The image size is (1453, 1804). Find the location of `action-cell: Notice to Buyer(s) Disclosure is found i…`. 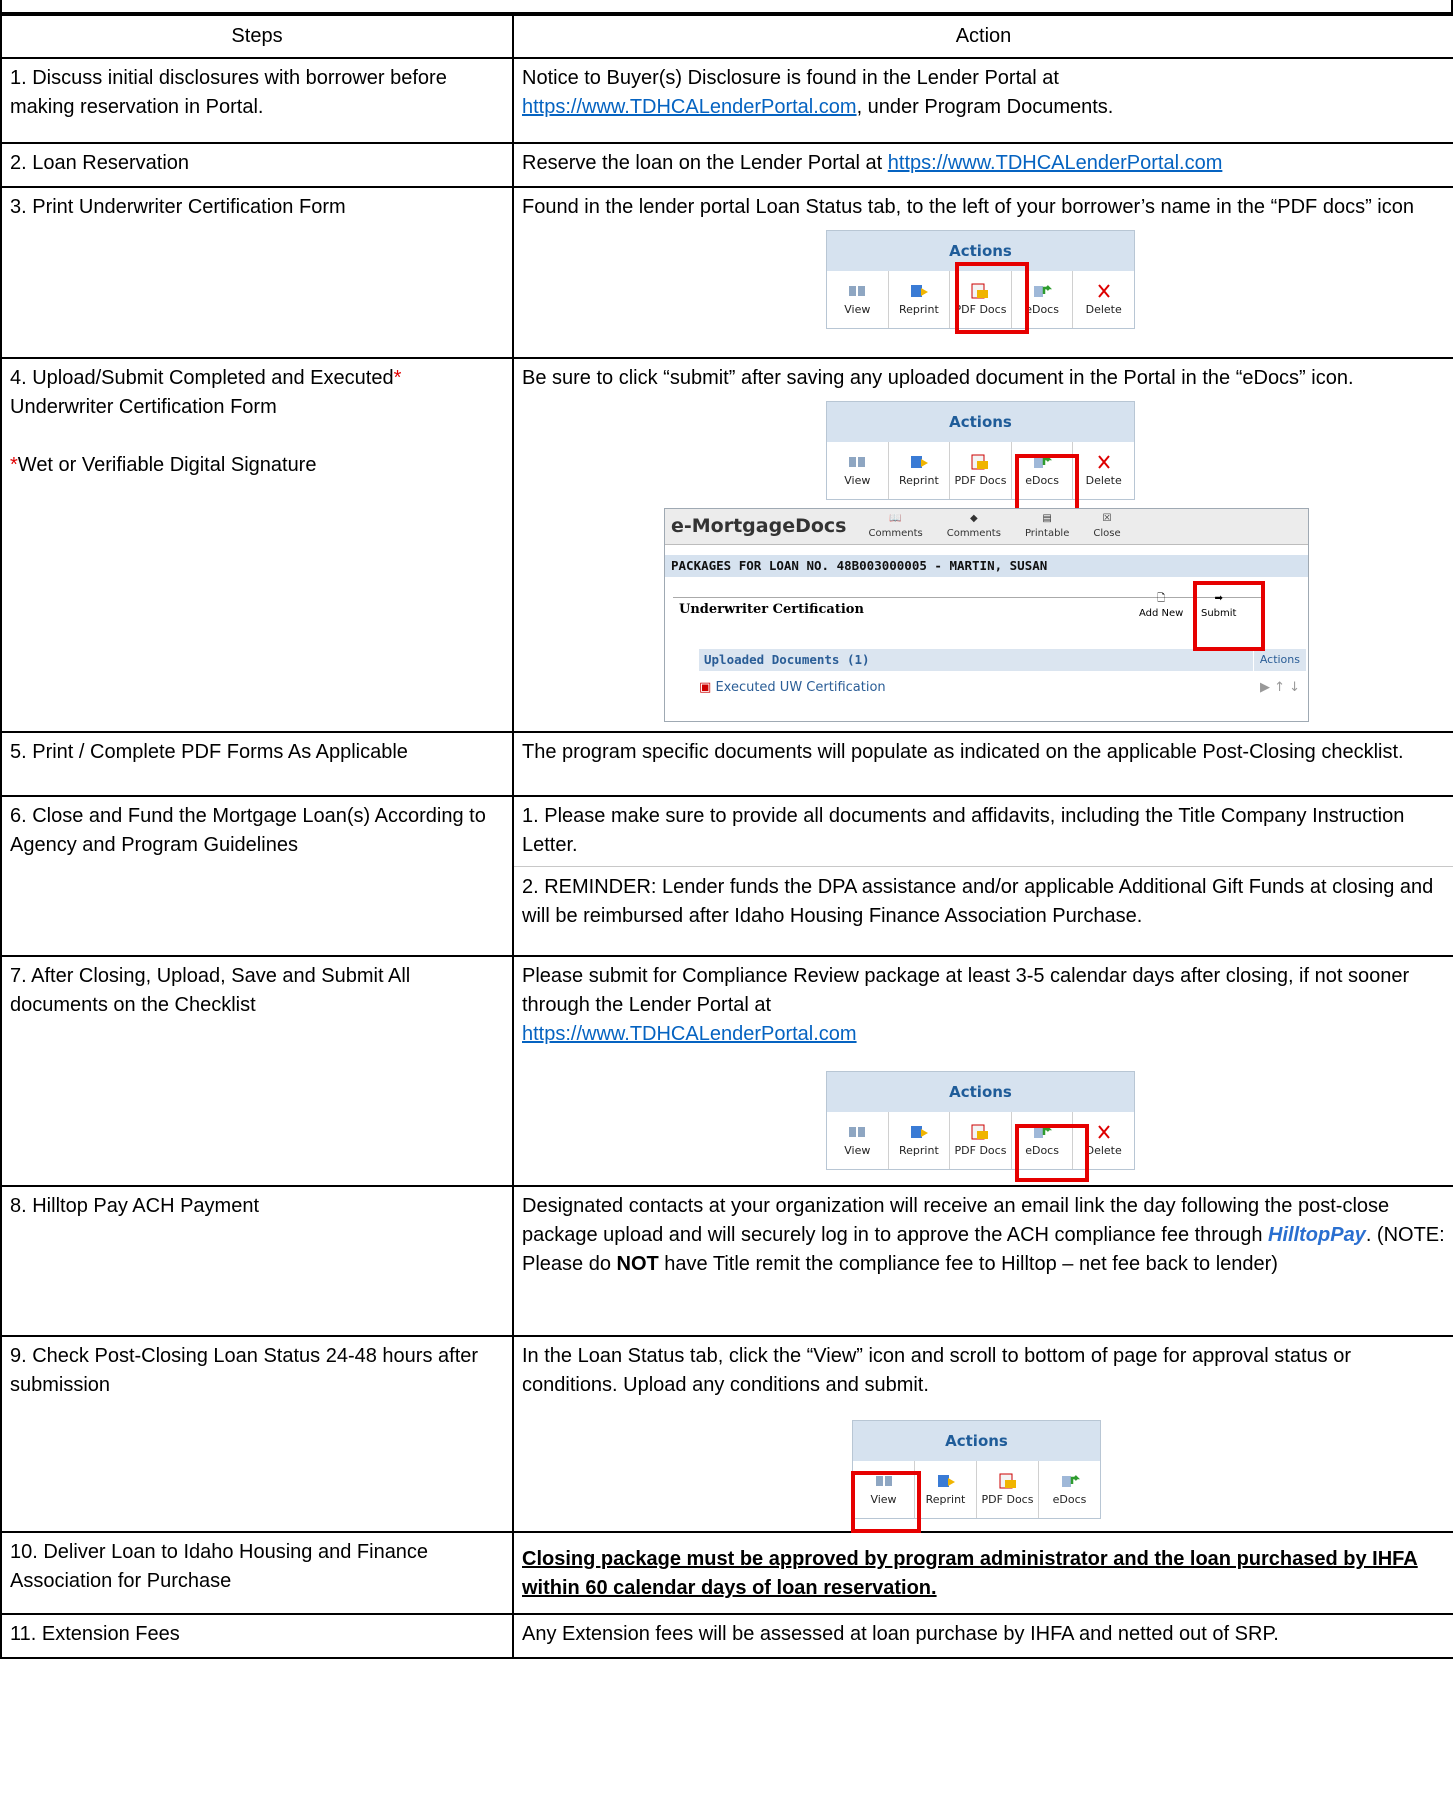

action-cell: Notice to Buyer(s) Disclosure is found i… is located at coordinates (982, 100).